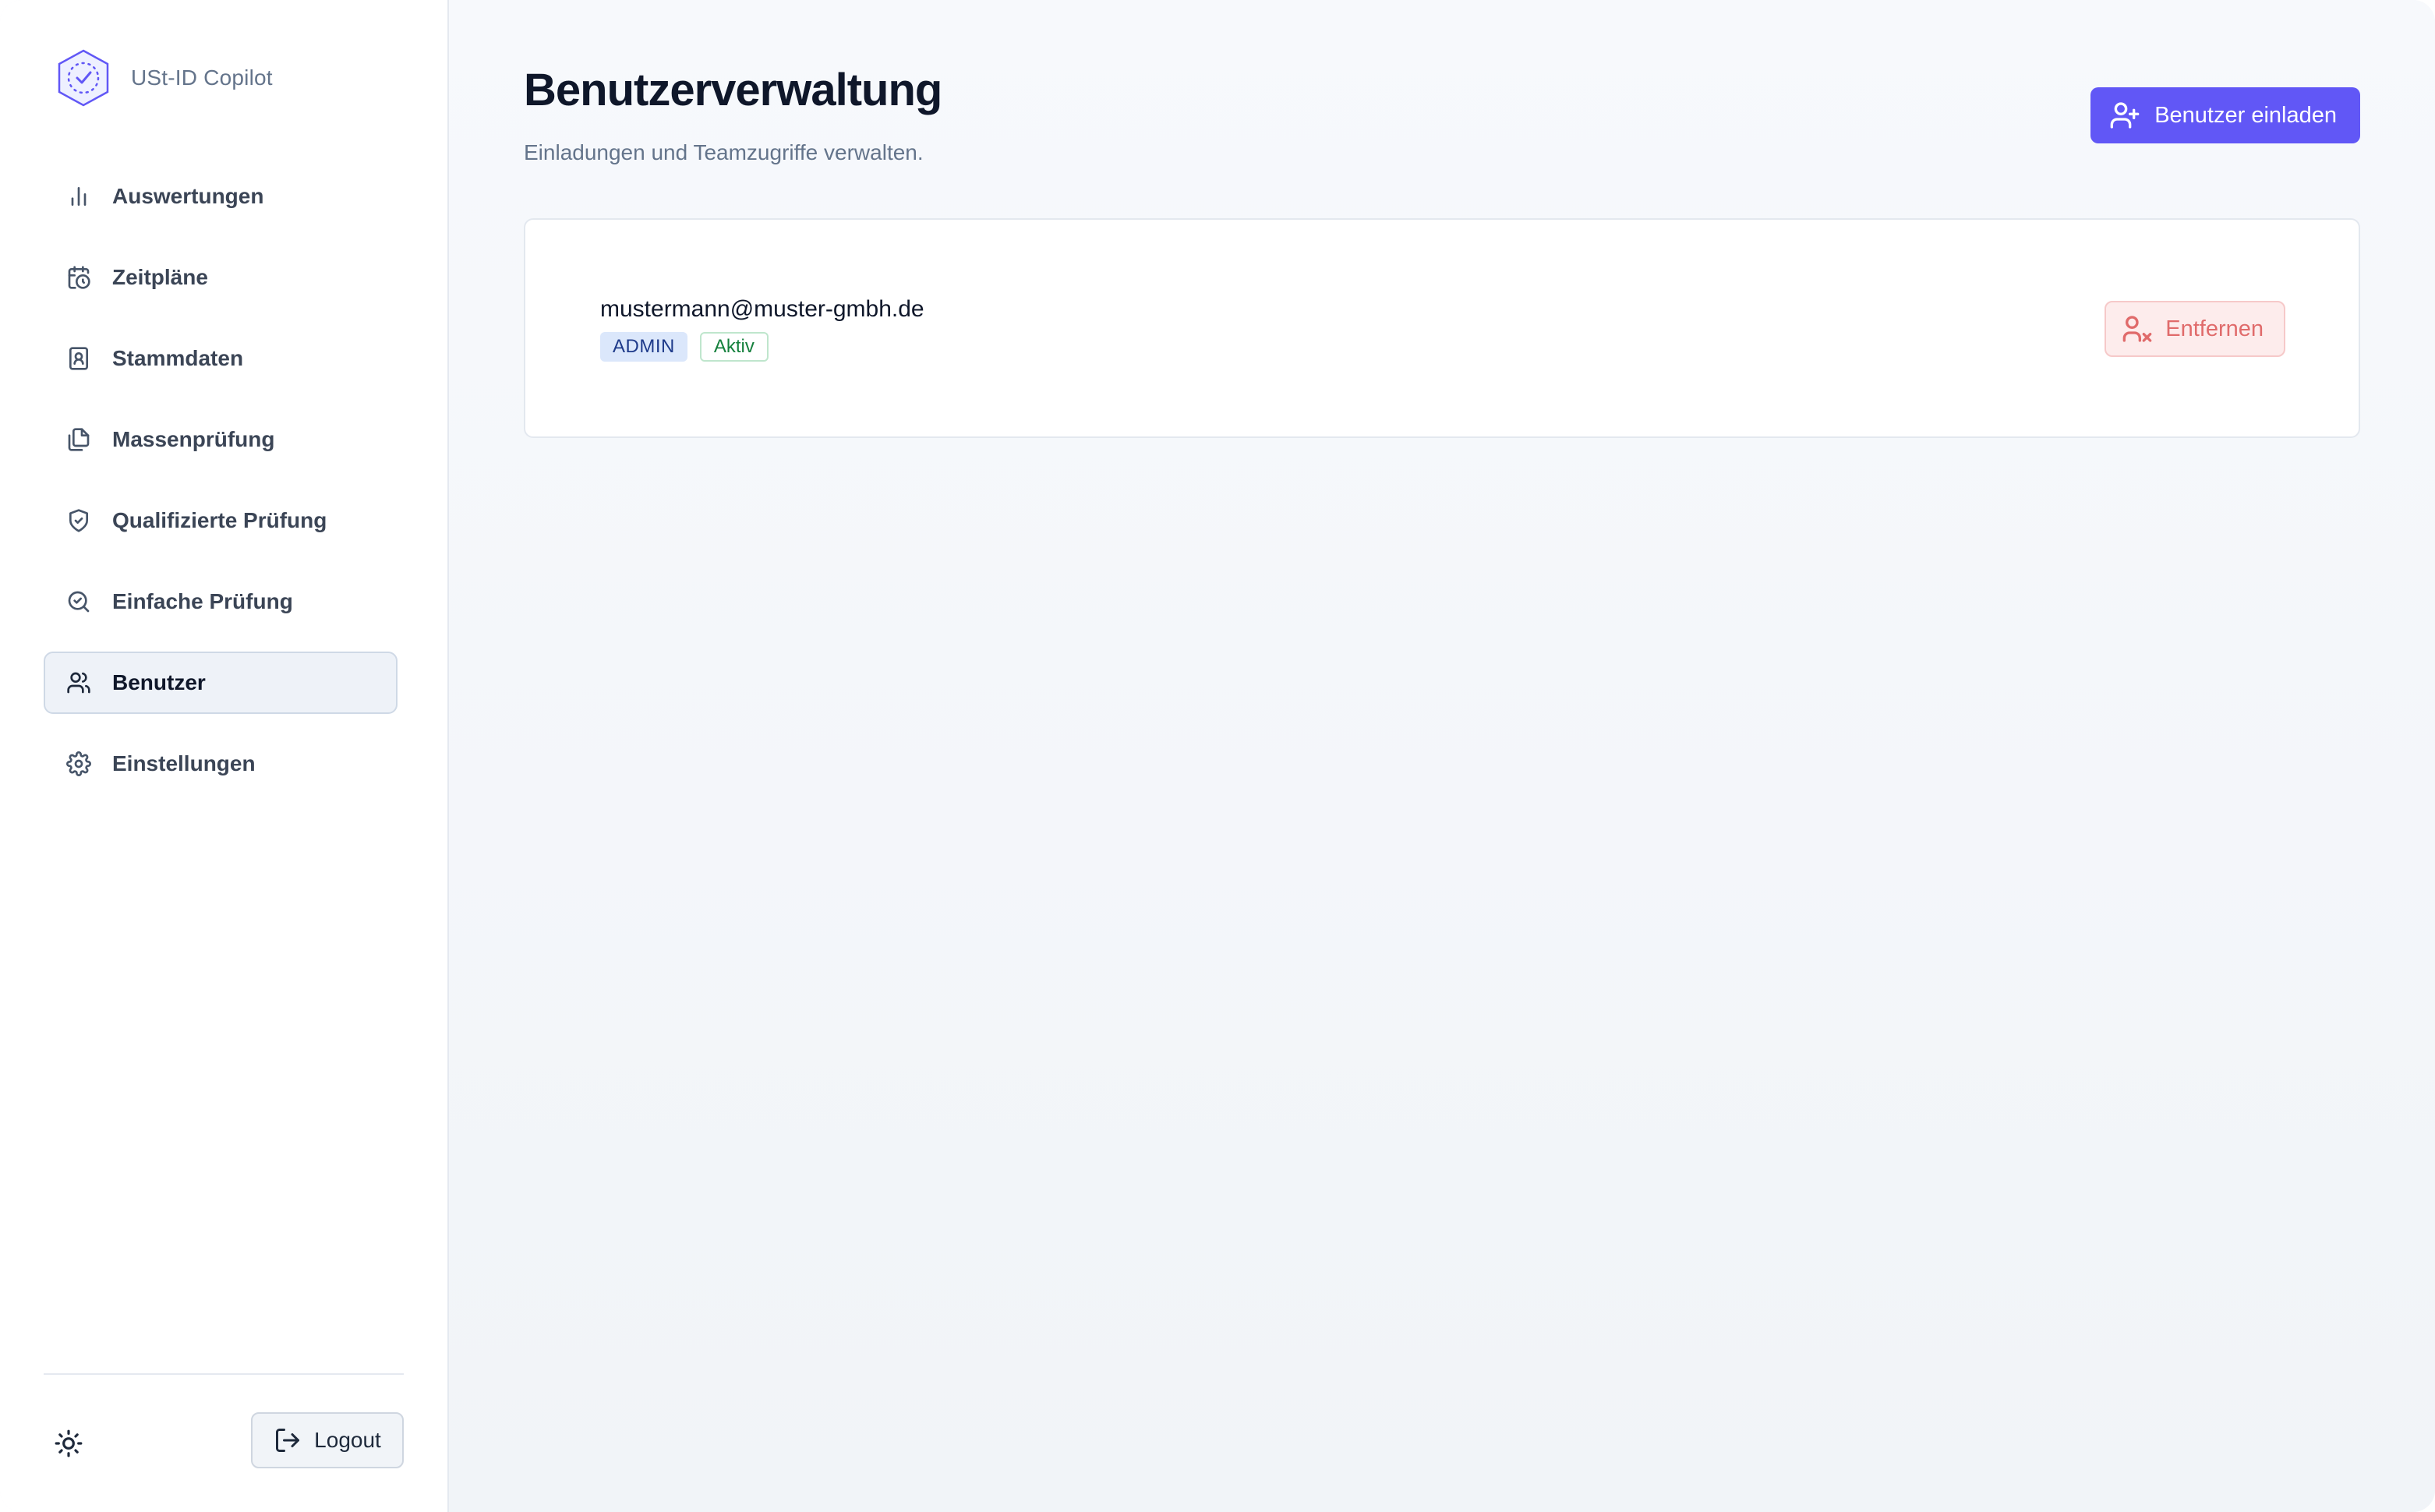 Image resolution: width=2435 pixels, height=1512 pixels. I want to click on theme-toggle-button, so click(68, 1443).